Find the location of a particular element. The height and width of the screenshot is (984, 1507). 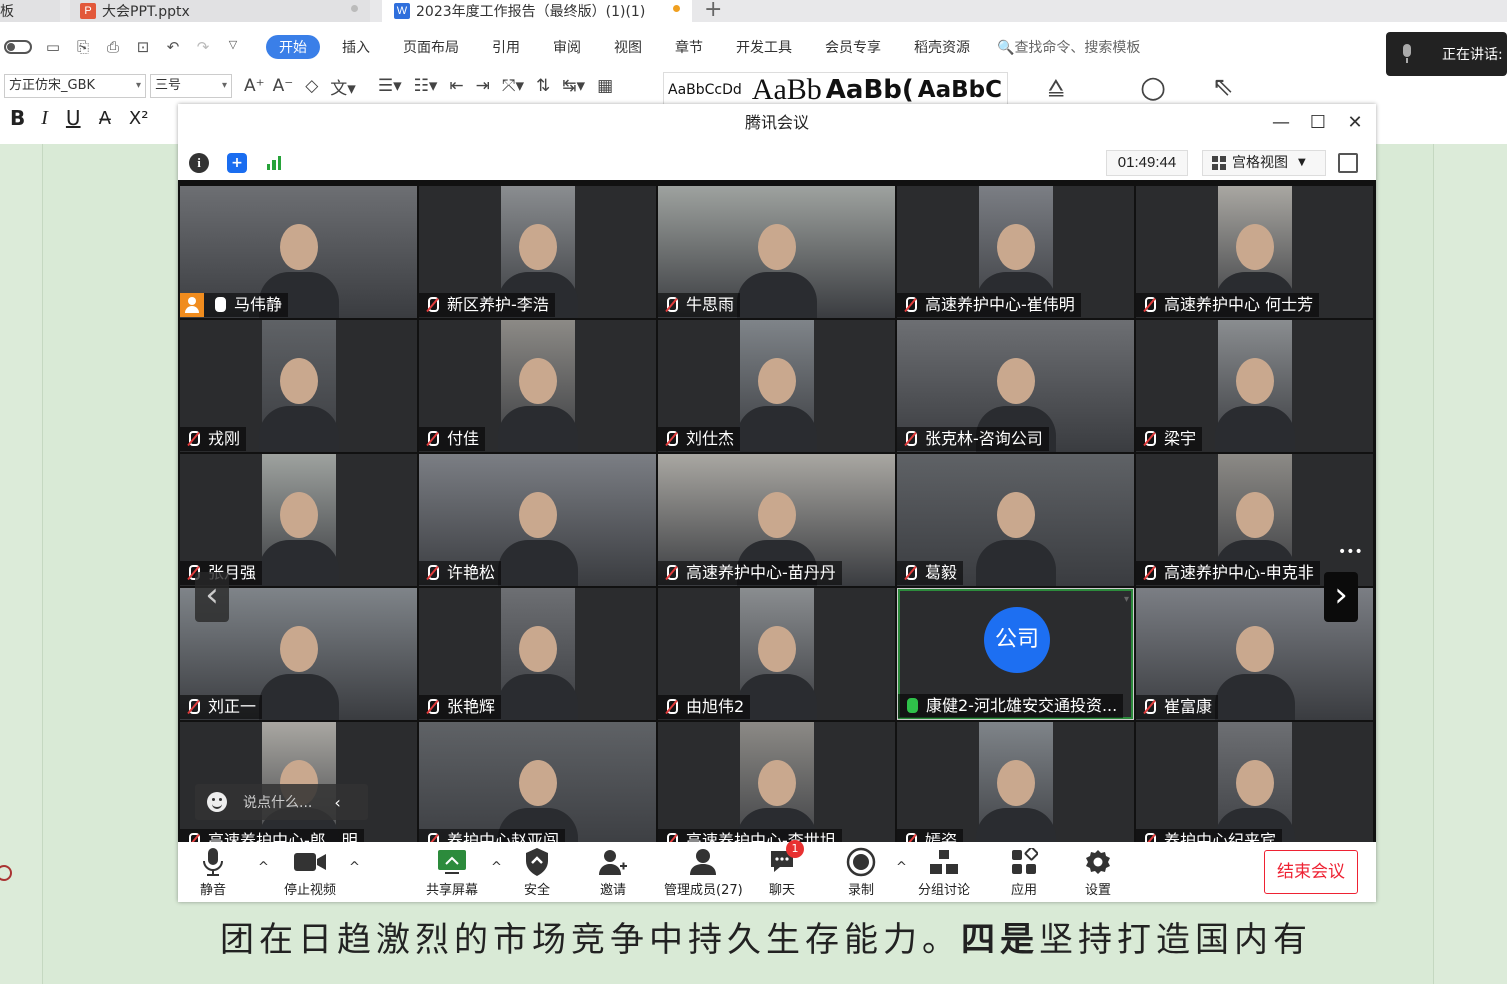

shrink-font-icon: A⁻ is located at coordinates (283, 86).